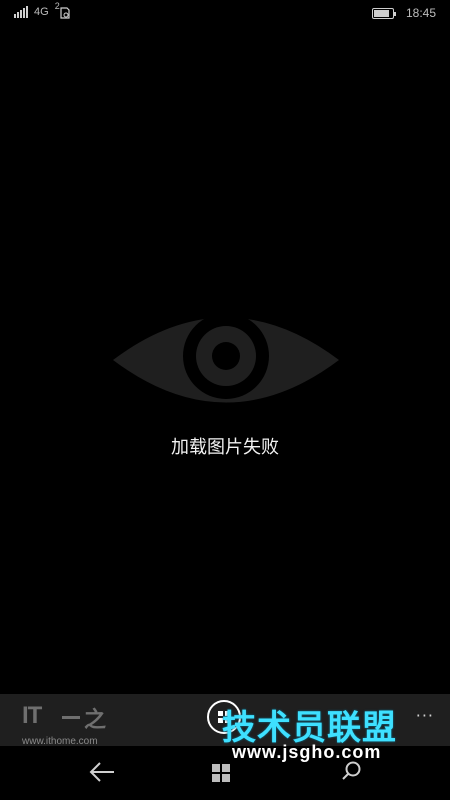  I want to click on load-error-message: 加载图片失败, so click(225, 447).